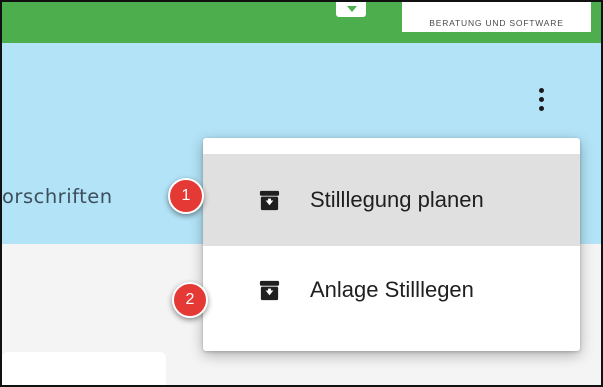  What do you see at coordinates (397, 199) in the screenshot?
I see `menu-item-label: Stilllegung planen` at bounding box center [397, 199].